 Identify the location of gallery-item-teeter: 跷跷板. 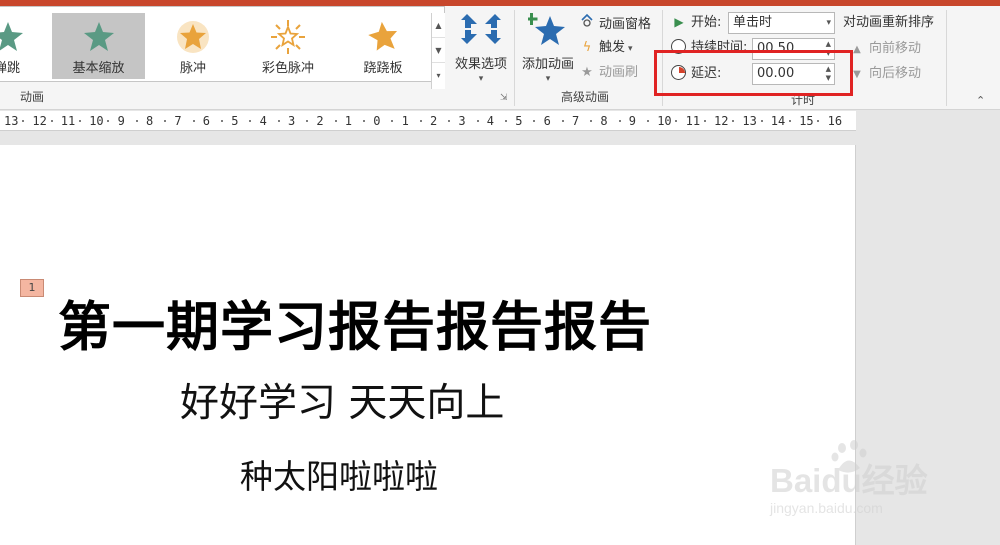
(383, 46).